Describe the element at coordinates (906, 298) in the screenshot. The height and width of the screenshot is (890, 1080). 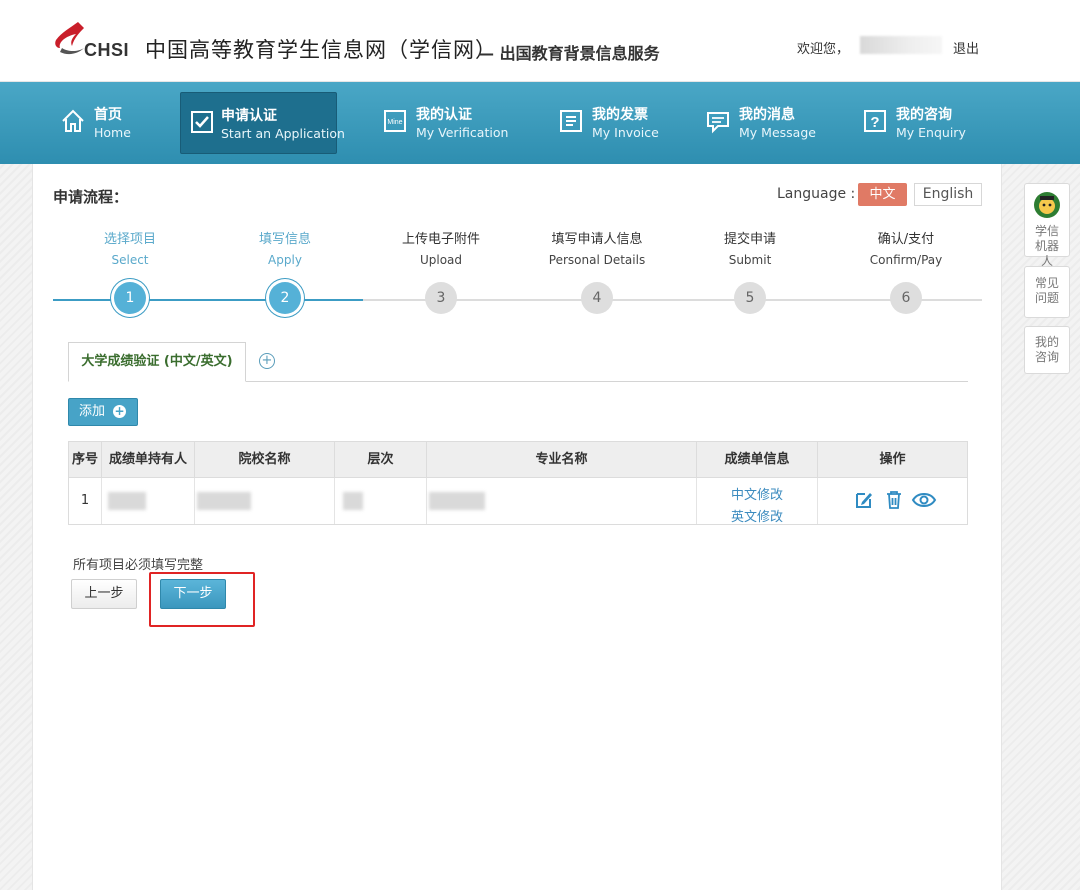
I see `step-number: 6` at that location.